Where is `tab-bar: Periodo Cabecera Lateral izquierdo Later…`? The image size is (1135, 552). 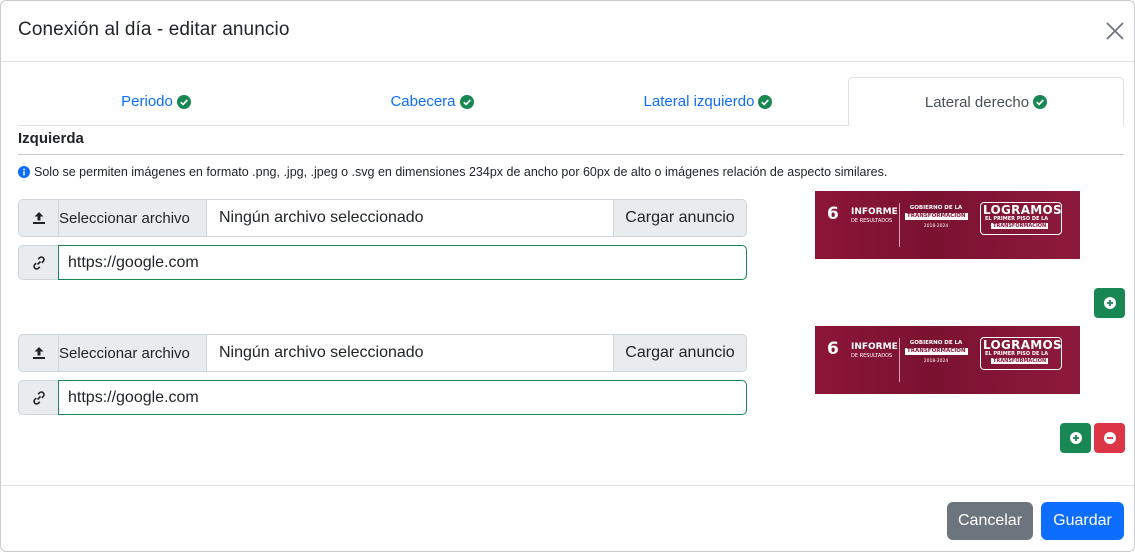
tab-bar: Periodo Cabecera Lateral izquierdo Later… is located at coordinates (571, 102).